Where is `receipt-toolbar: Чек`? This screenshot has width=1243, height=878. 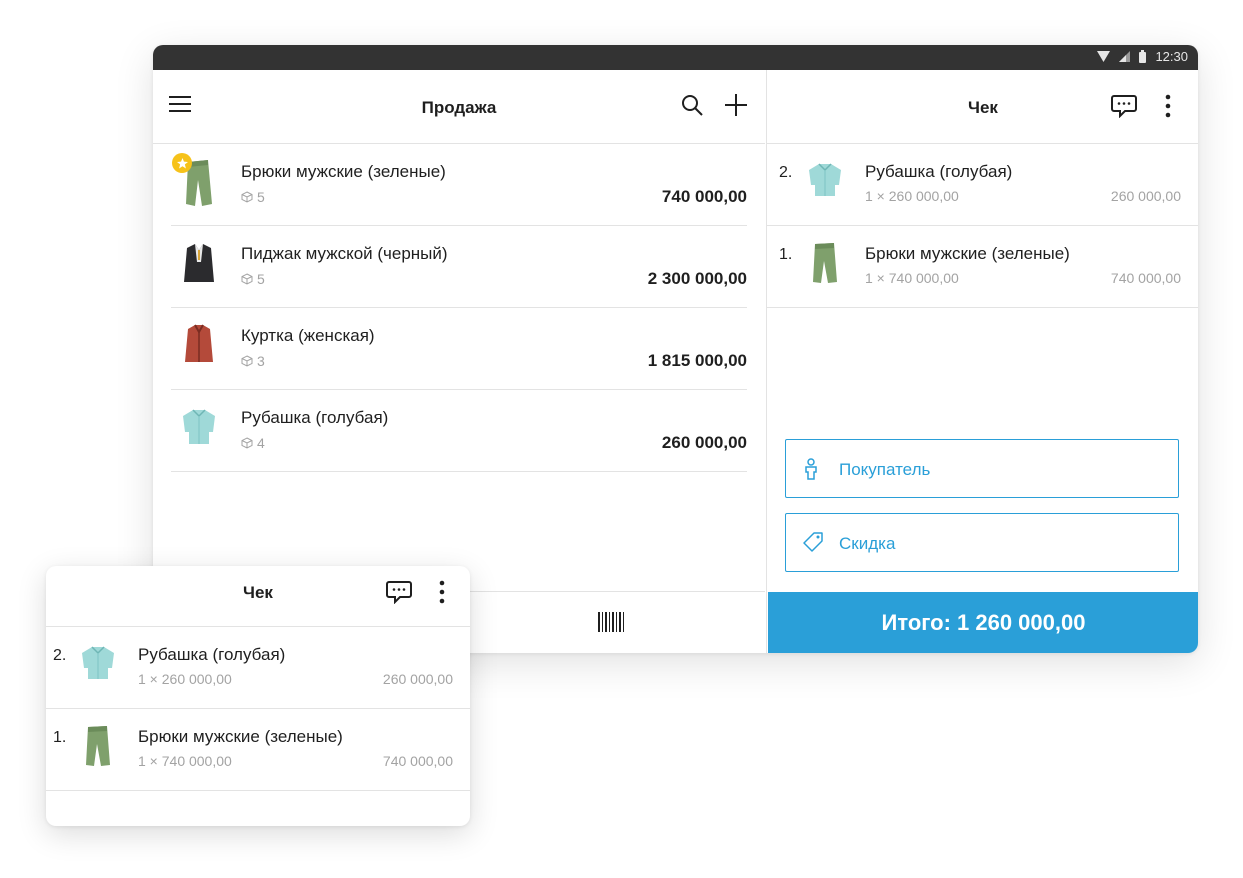
receipt-toolbar: Чек is located at coordinates (982, 107).